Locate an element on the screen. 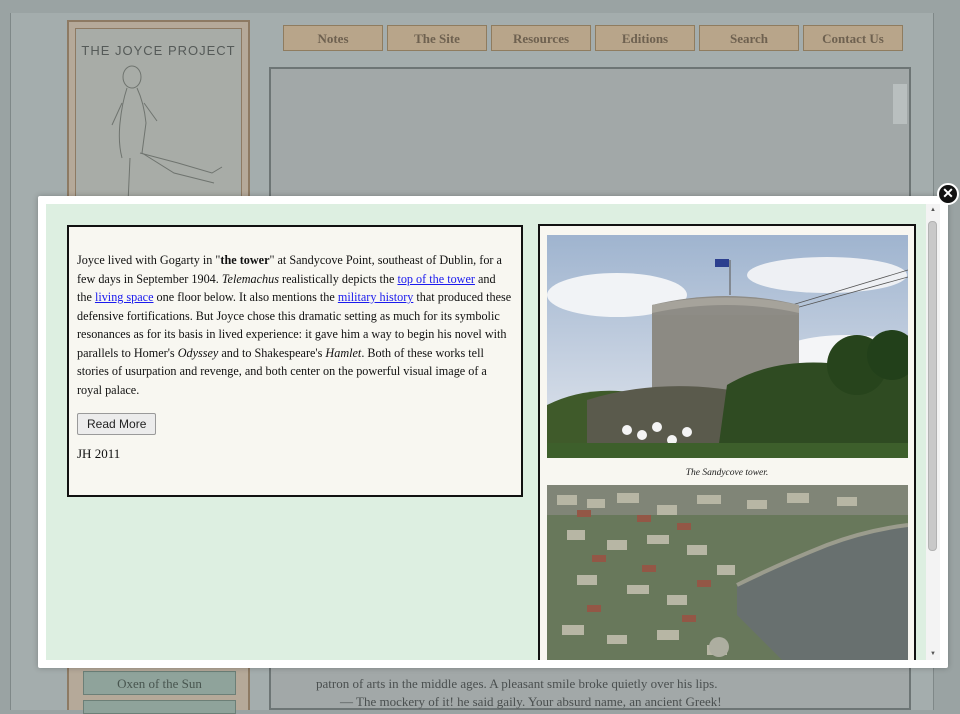  tower-photo is located at coordinates (727, 346).